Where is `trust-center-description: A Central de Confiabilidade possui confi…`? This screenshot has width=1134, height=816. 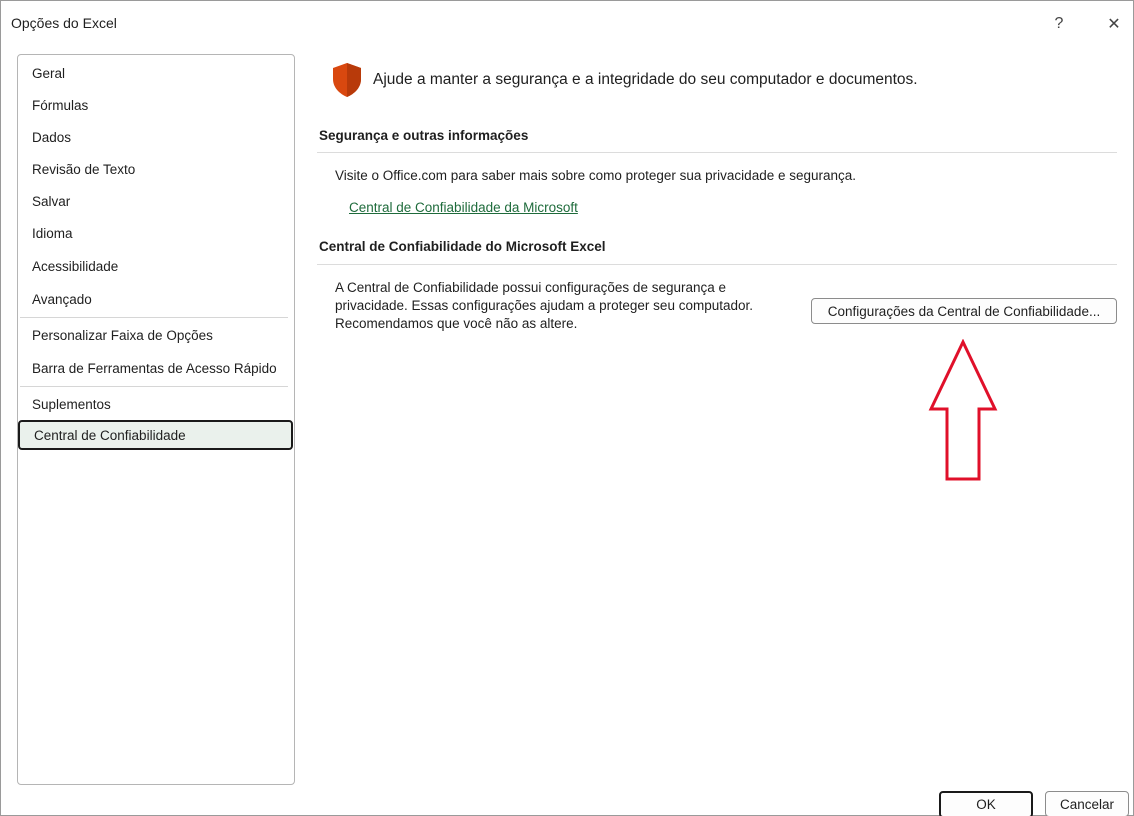 trust-center-description: A Central de Confiabilidade possui confi… is located at coordinates (544, 306).